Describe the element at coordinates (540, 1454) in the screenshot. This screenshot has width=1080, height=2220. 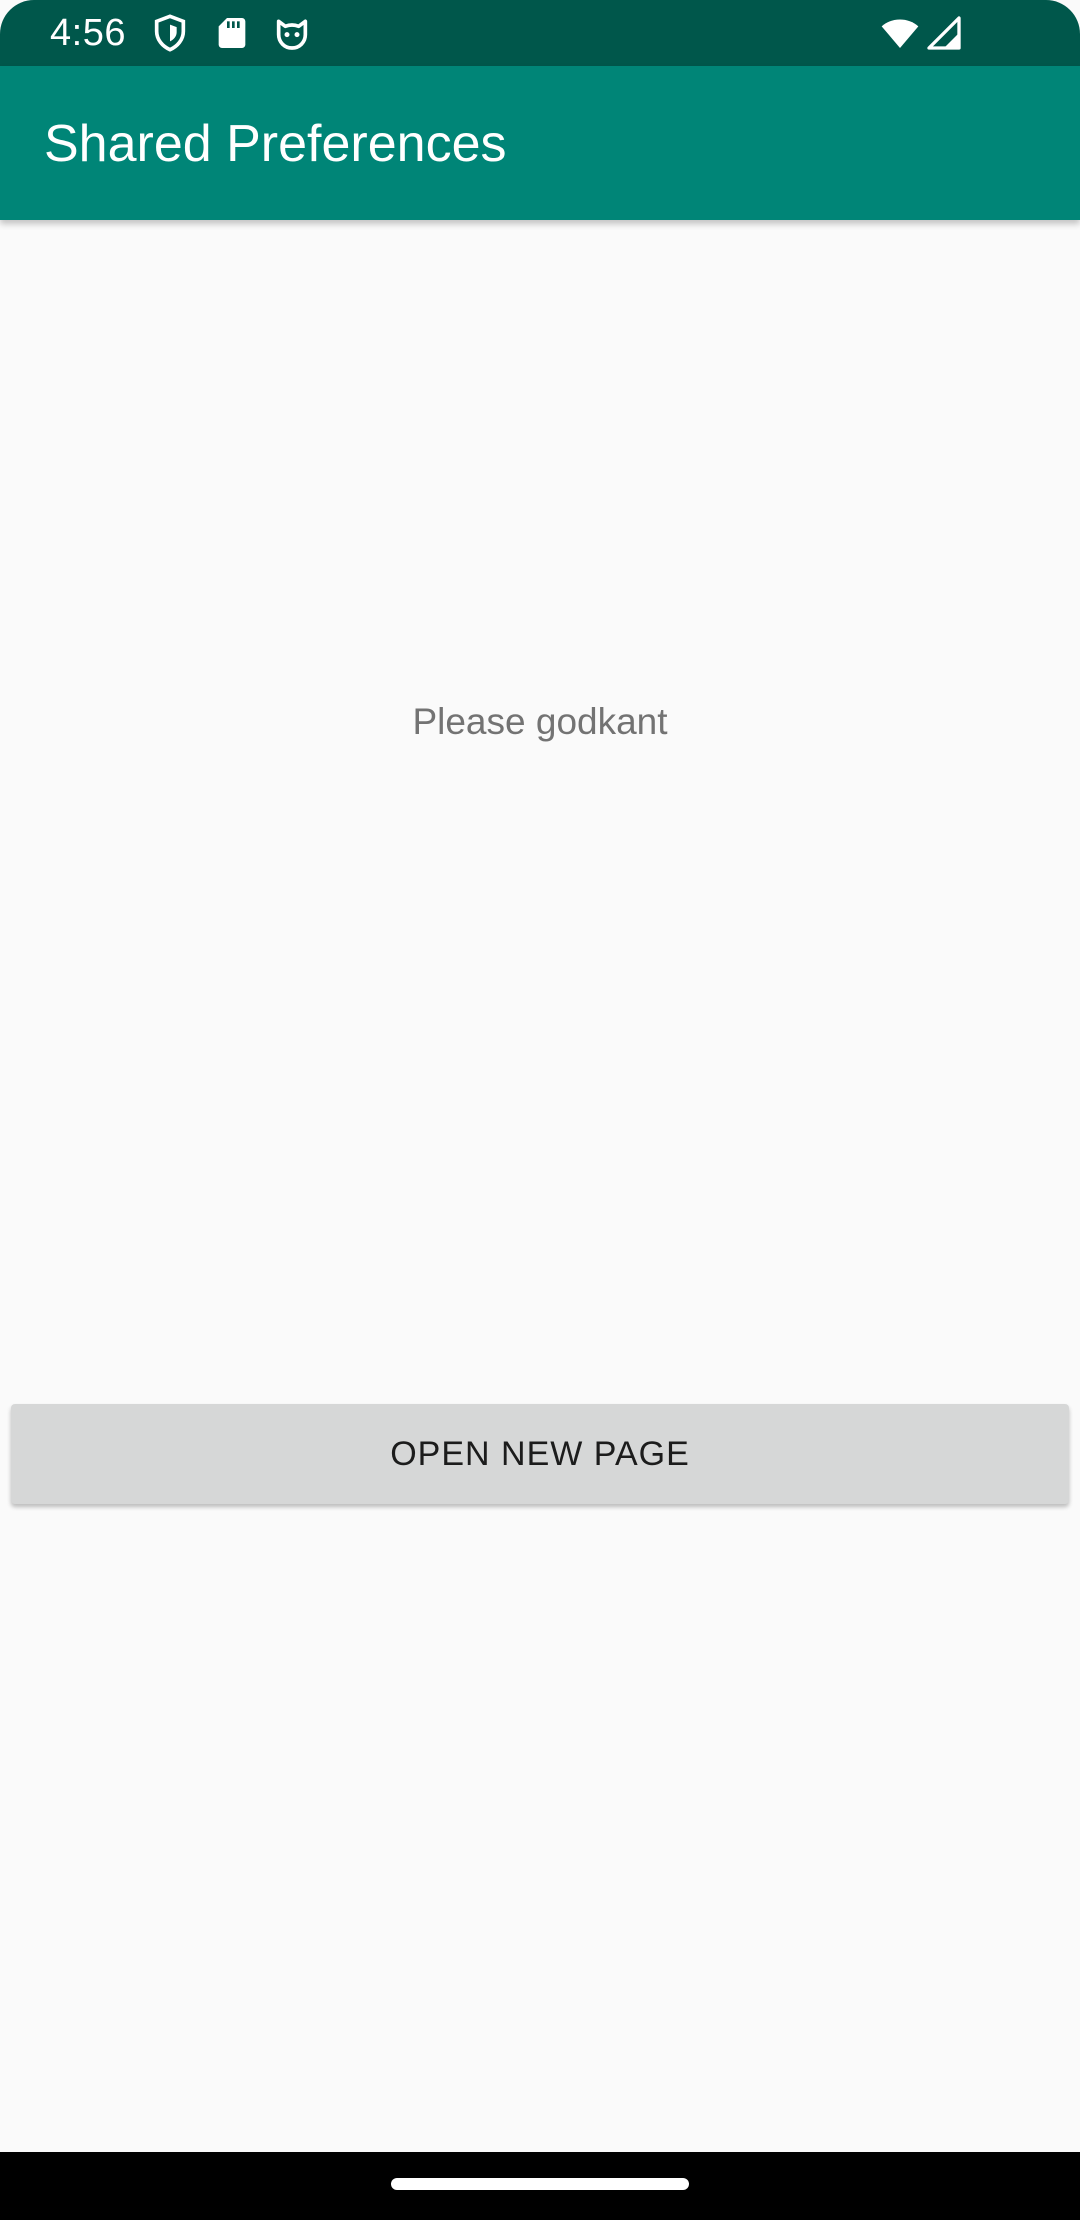
I see `open-new-page-button: OPEN NEW PAGE` at that location.